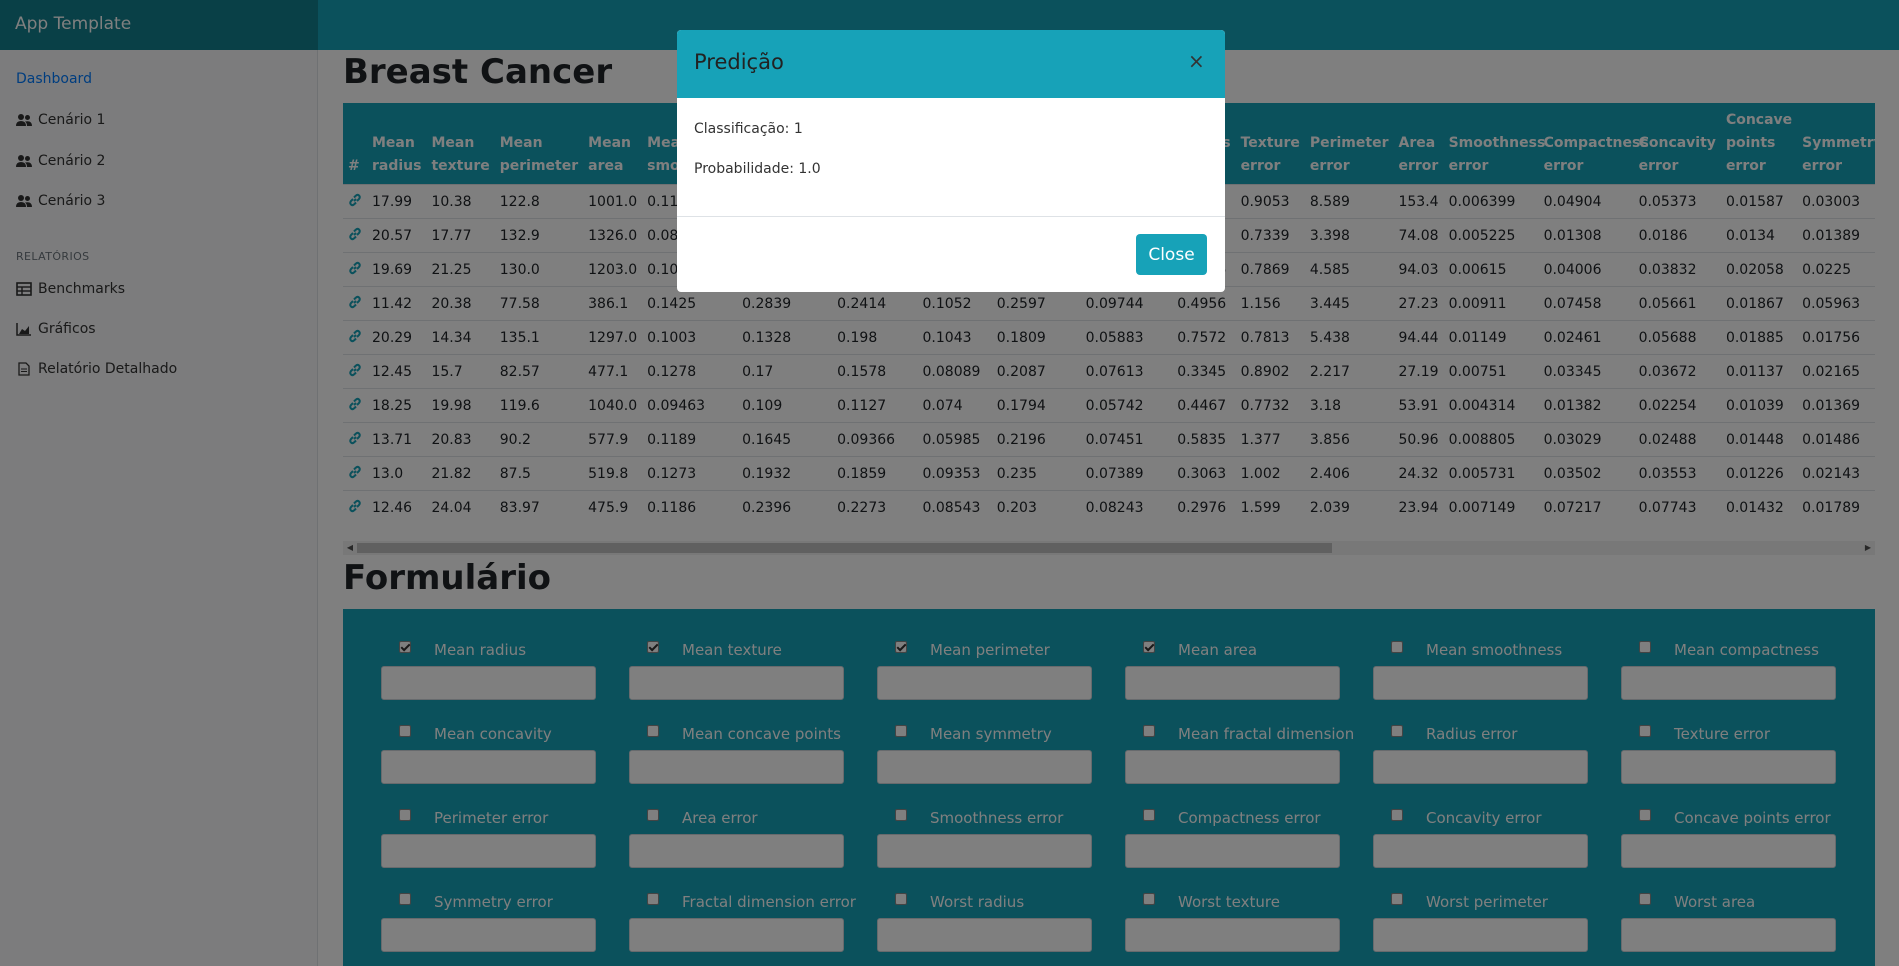 The height and width of the screenshot is (966, 1899). Describe the element at coordinates (748, 129) in the screenshot. I see `classification-text: Classificação: 1` at that location.